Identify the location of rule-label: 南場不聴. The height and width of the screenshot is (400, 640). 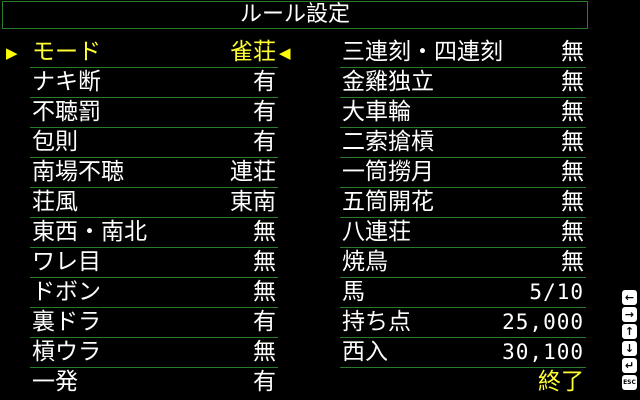
(78, 172).